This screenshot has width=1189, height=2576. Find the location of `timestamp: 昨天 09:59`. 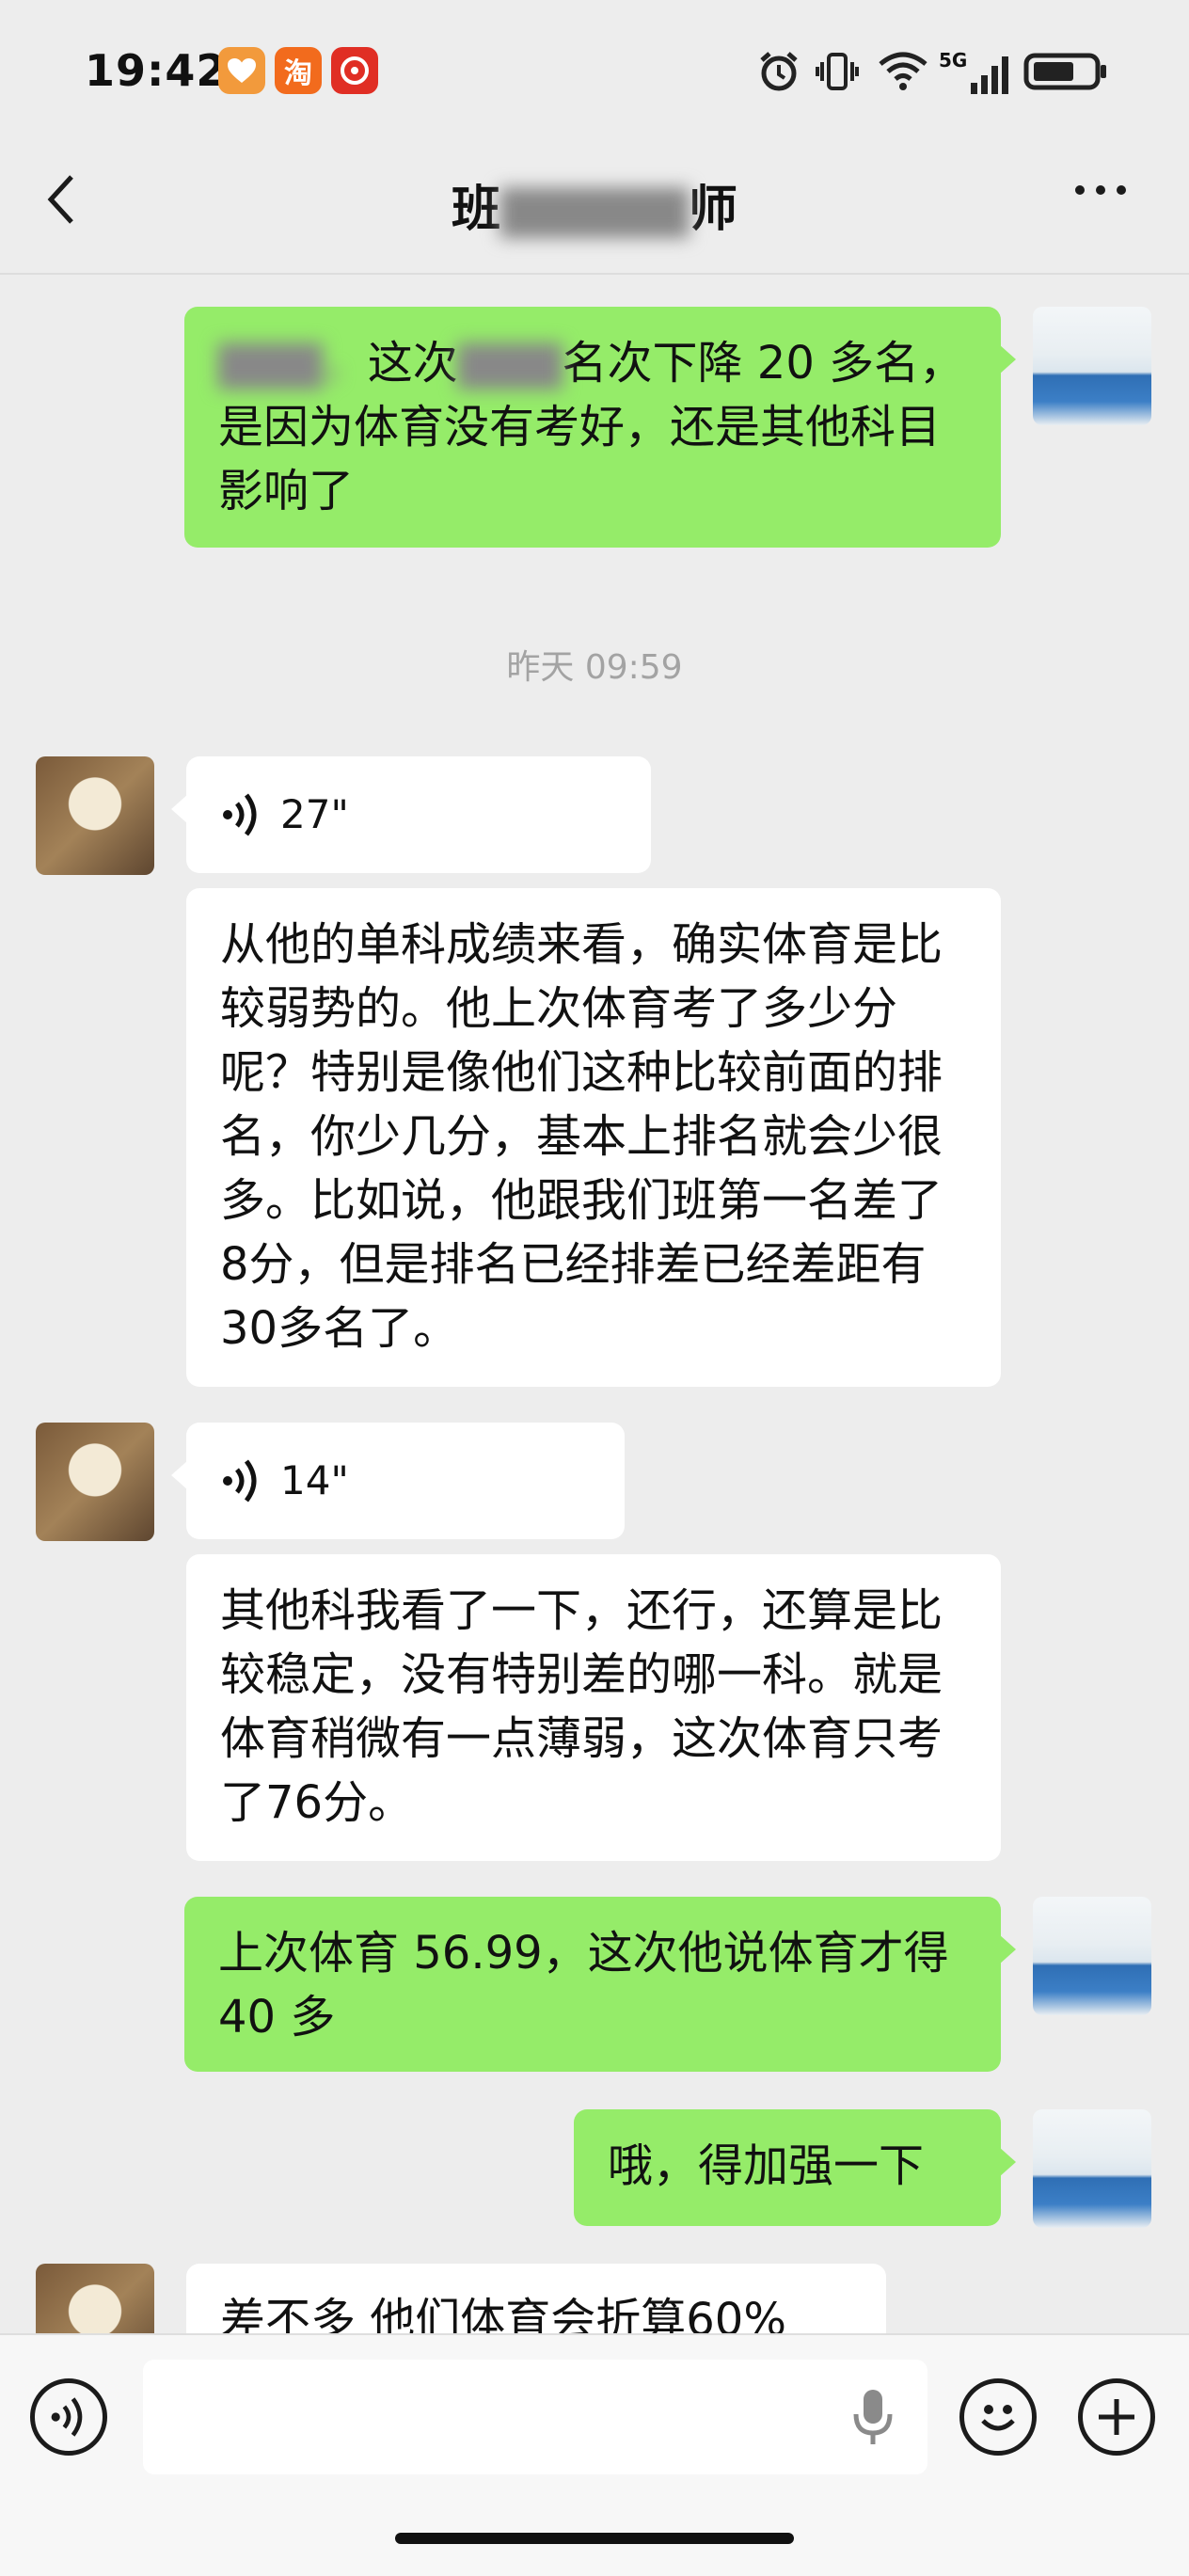

timestamp: 昨天 09:59 is located at coordinates (594, 667).